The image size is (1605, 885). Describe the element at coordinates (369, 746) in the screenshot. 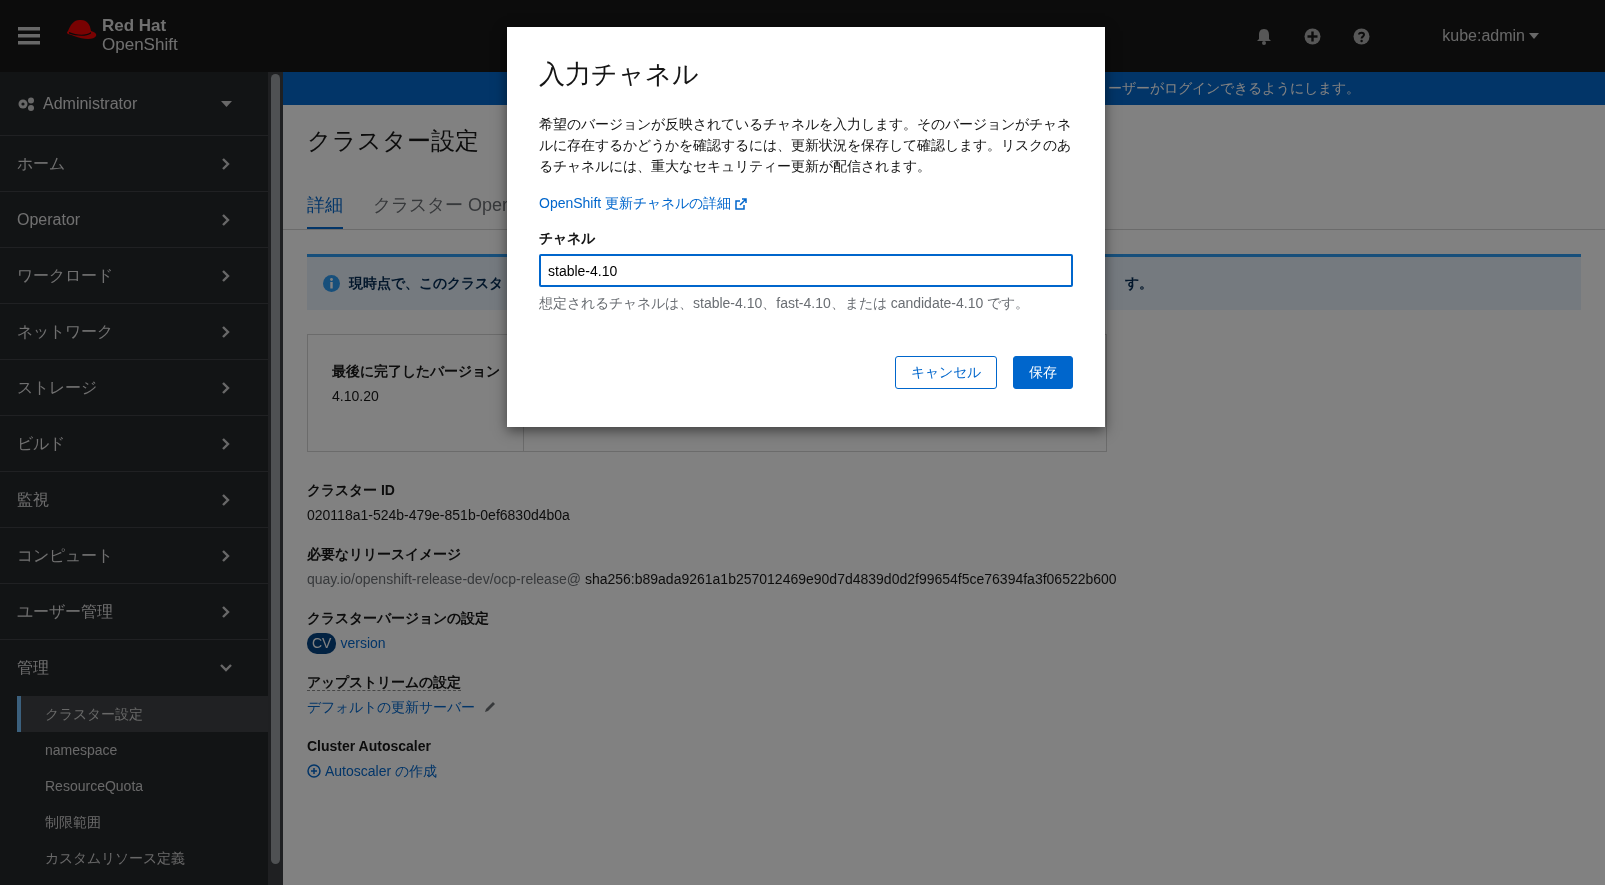

I see `detail-label: Cluster Autoscaler` at that location.